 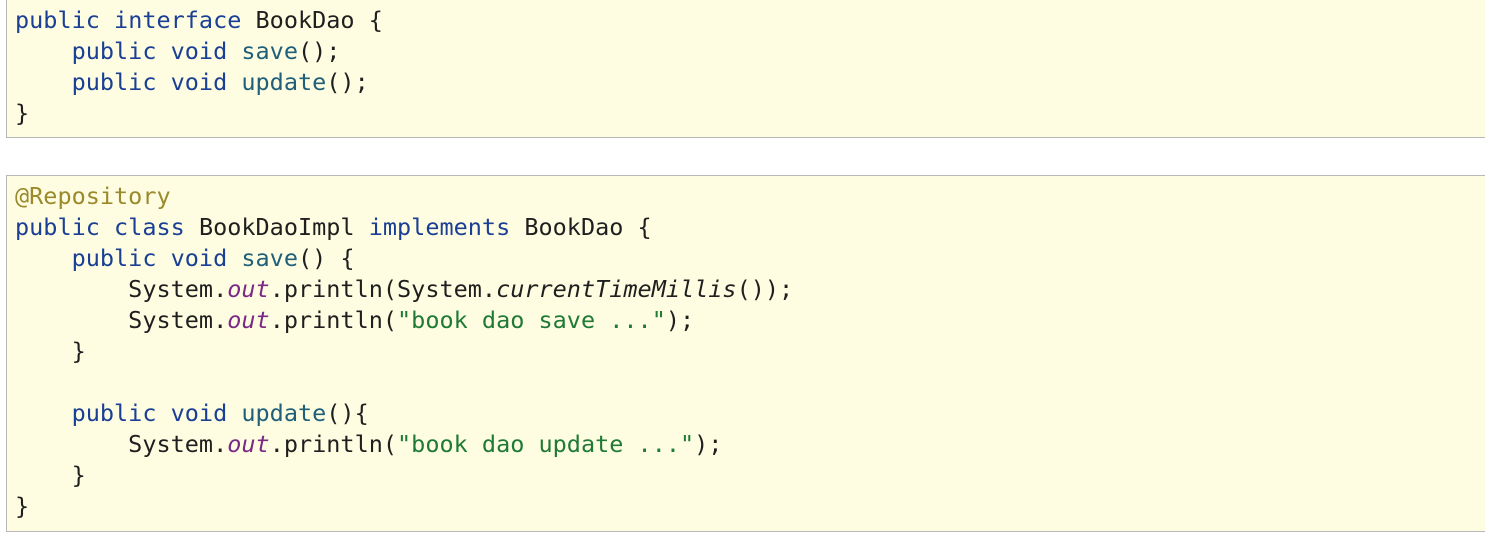 I want to click on code-token: "book dao save ...", so click(x=531, y=320).